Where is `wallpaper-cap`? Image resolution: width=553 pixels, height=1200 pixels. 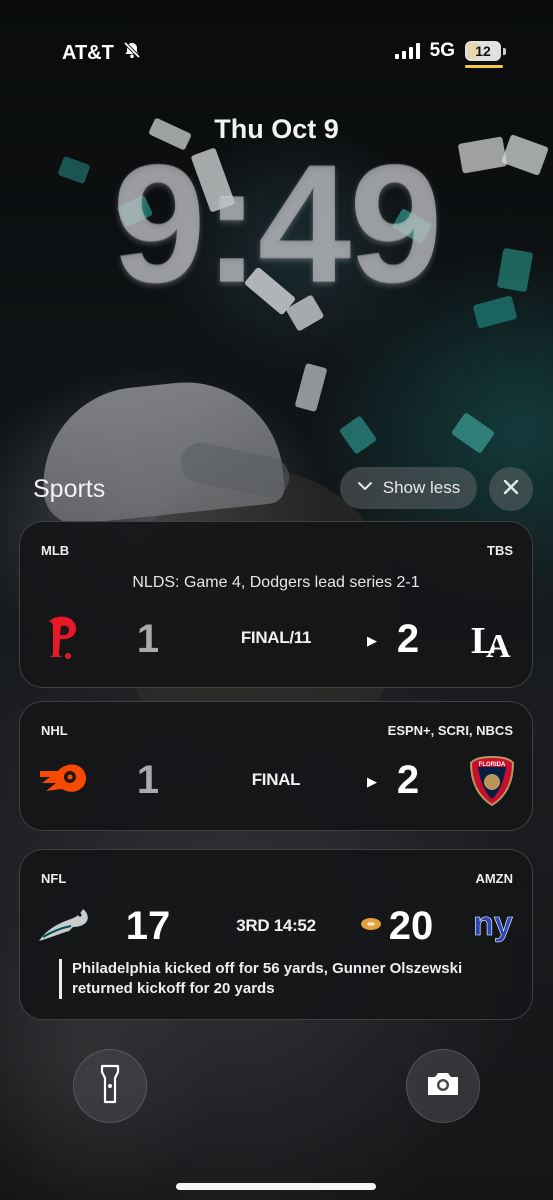 wallpaper-cap is located at coordinates (160, 450).